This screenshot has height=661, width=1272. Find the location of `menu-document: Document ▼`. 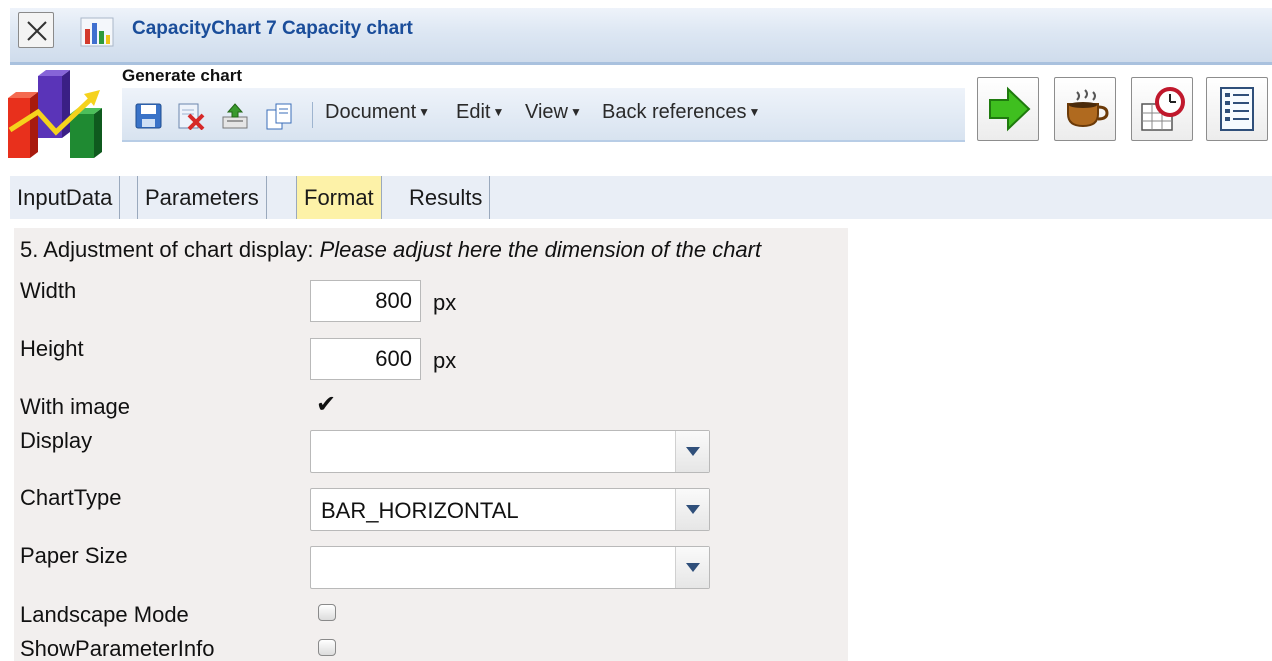

menu-document: Document ▼ is located at coordinates (377, 112).